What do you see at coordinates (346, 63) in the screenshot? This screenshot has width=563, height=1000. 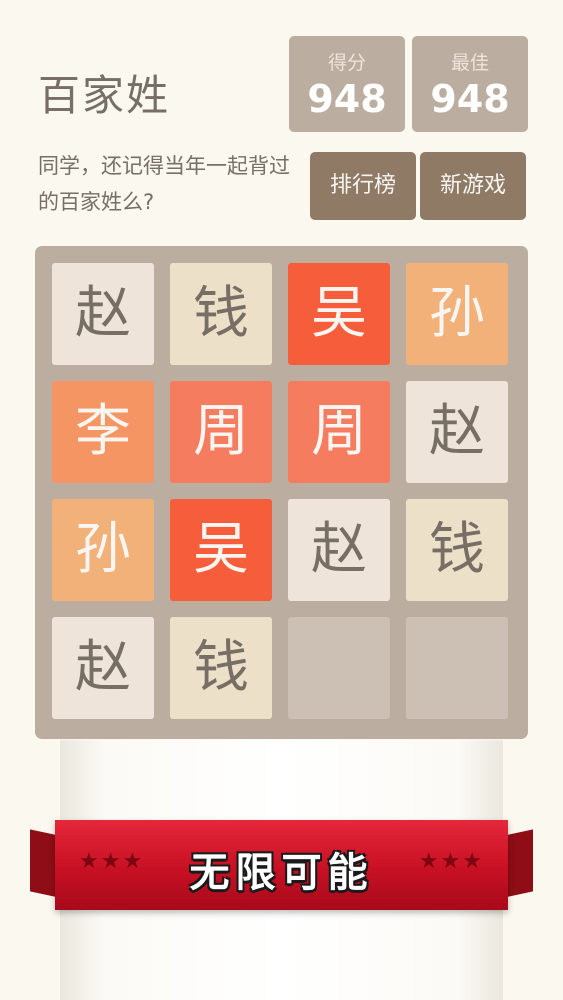 I see `score-label: 得分` at bounding box center [346, 63].